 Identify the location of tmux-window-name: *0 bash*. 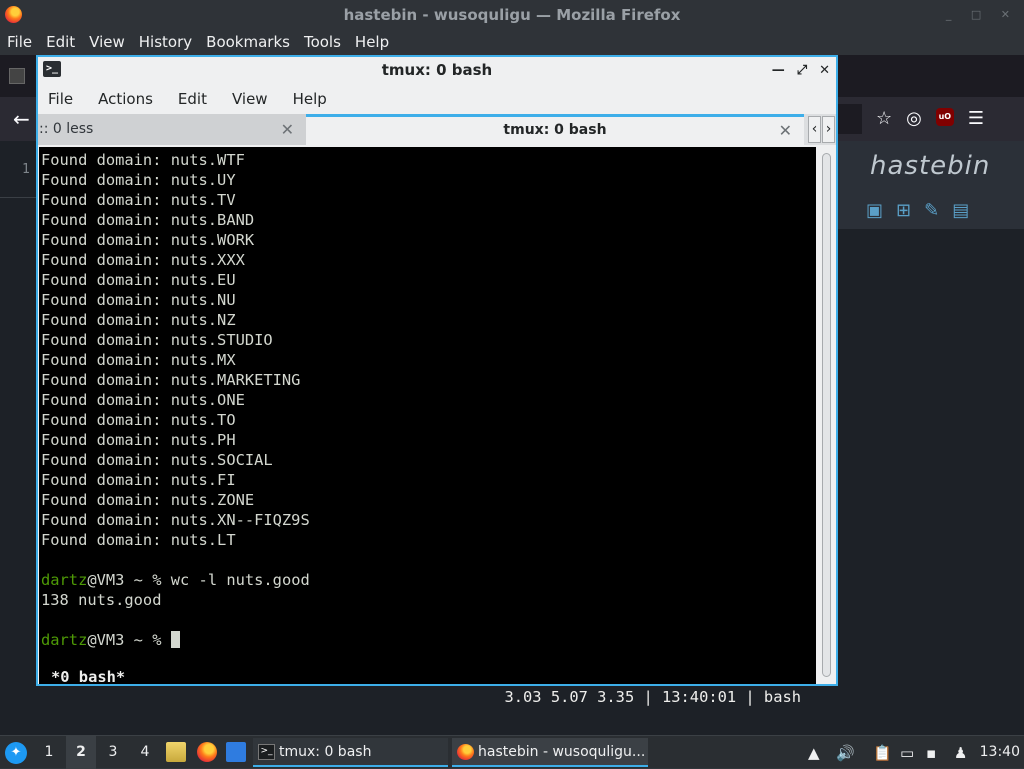
(88, 677).